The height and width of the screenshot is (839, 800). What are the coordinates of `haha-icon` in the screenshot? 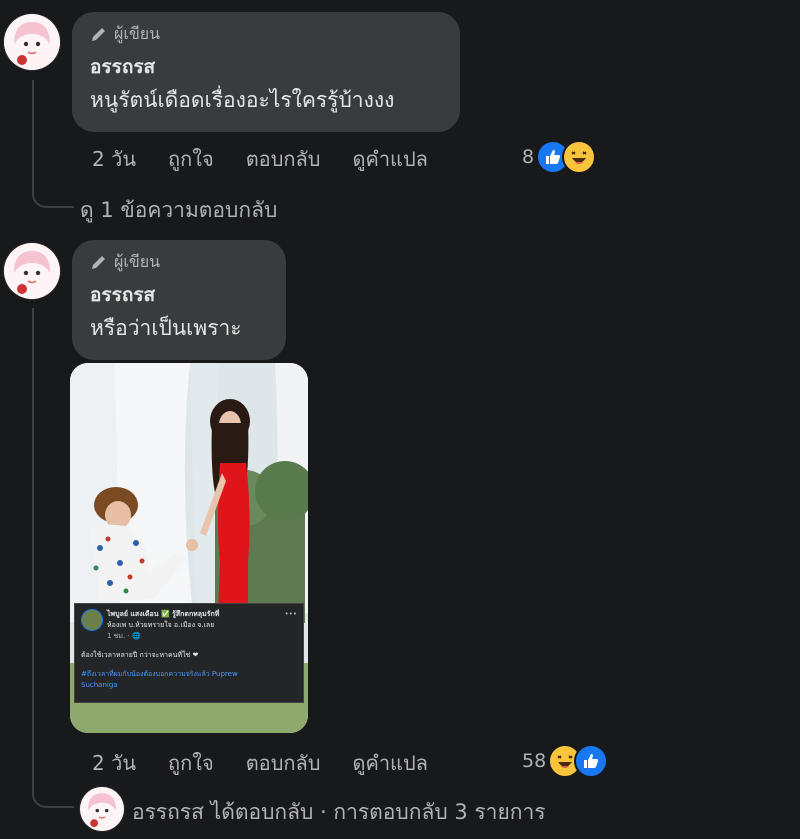 It's located at (579, 157).